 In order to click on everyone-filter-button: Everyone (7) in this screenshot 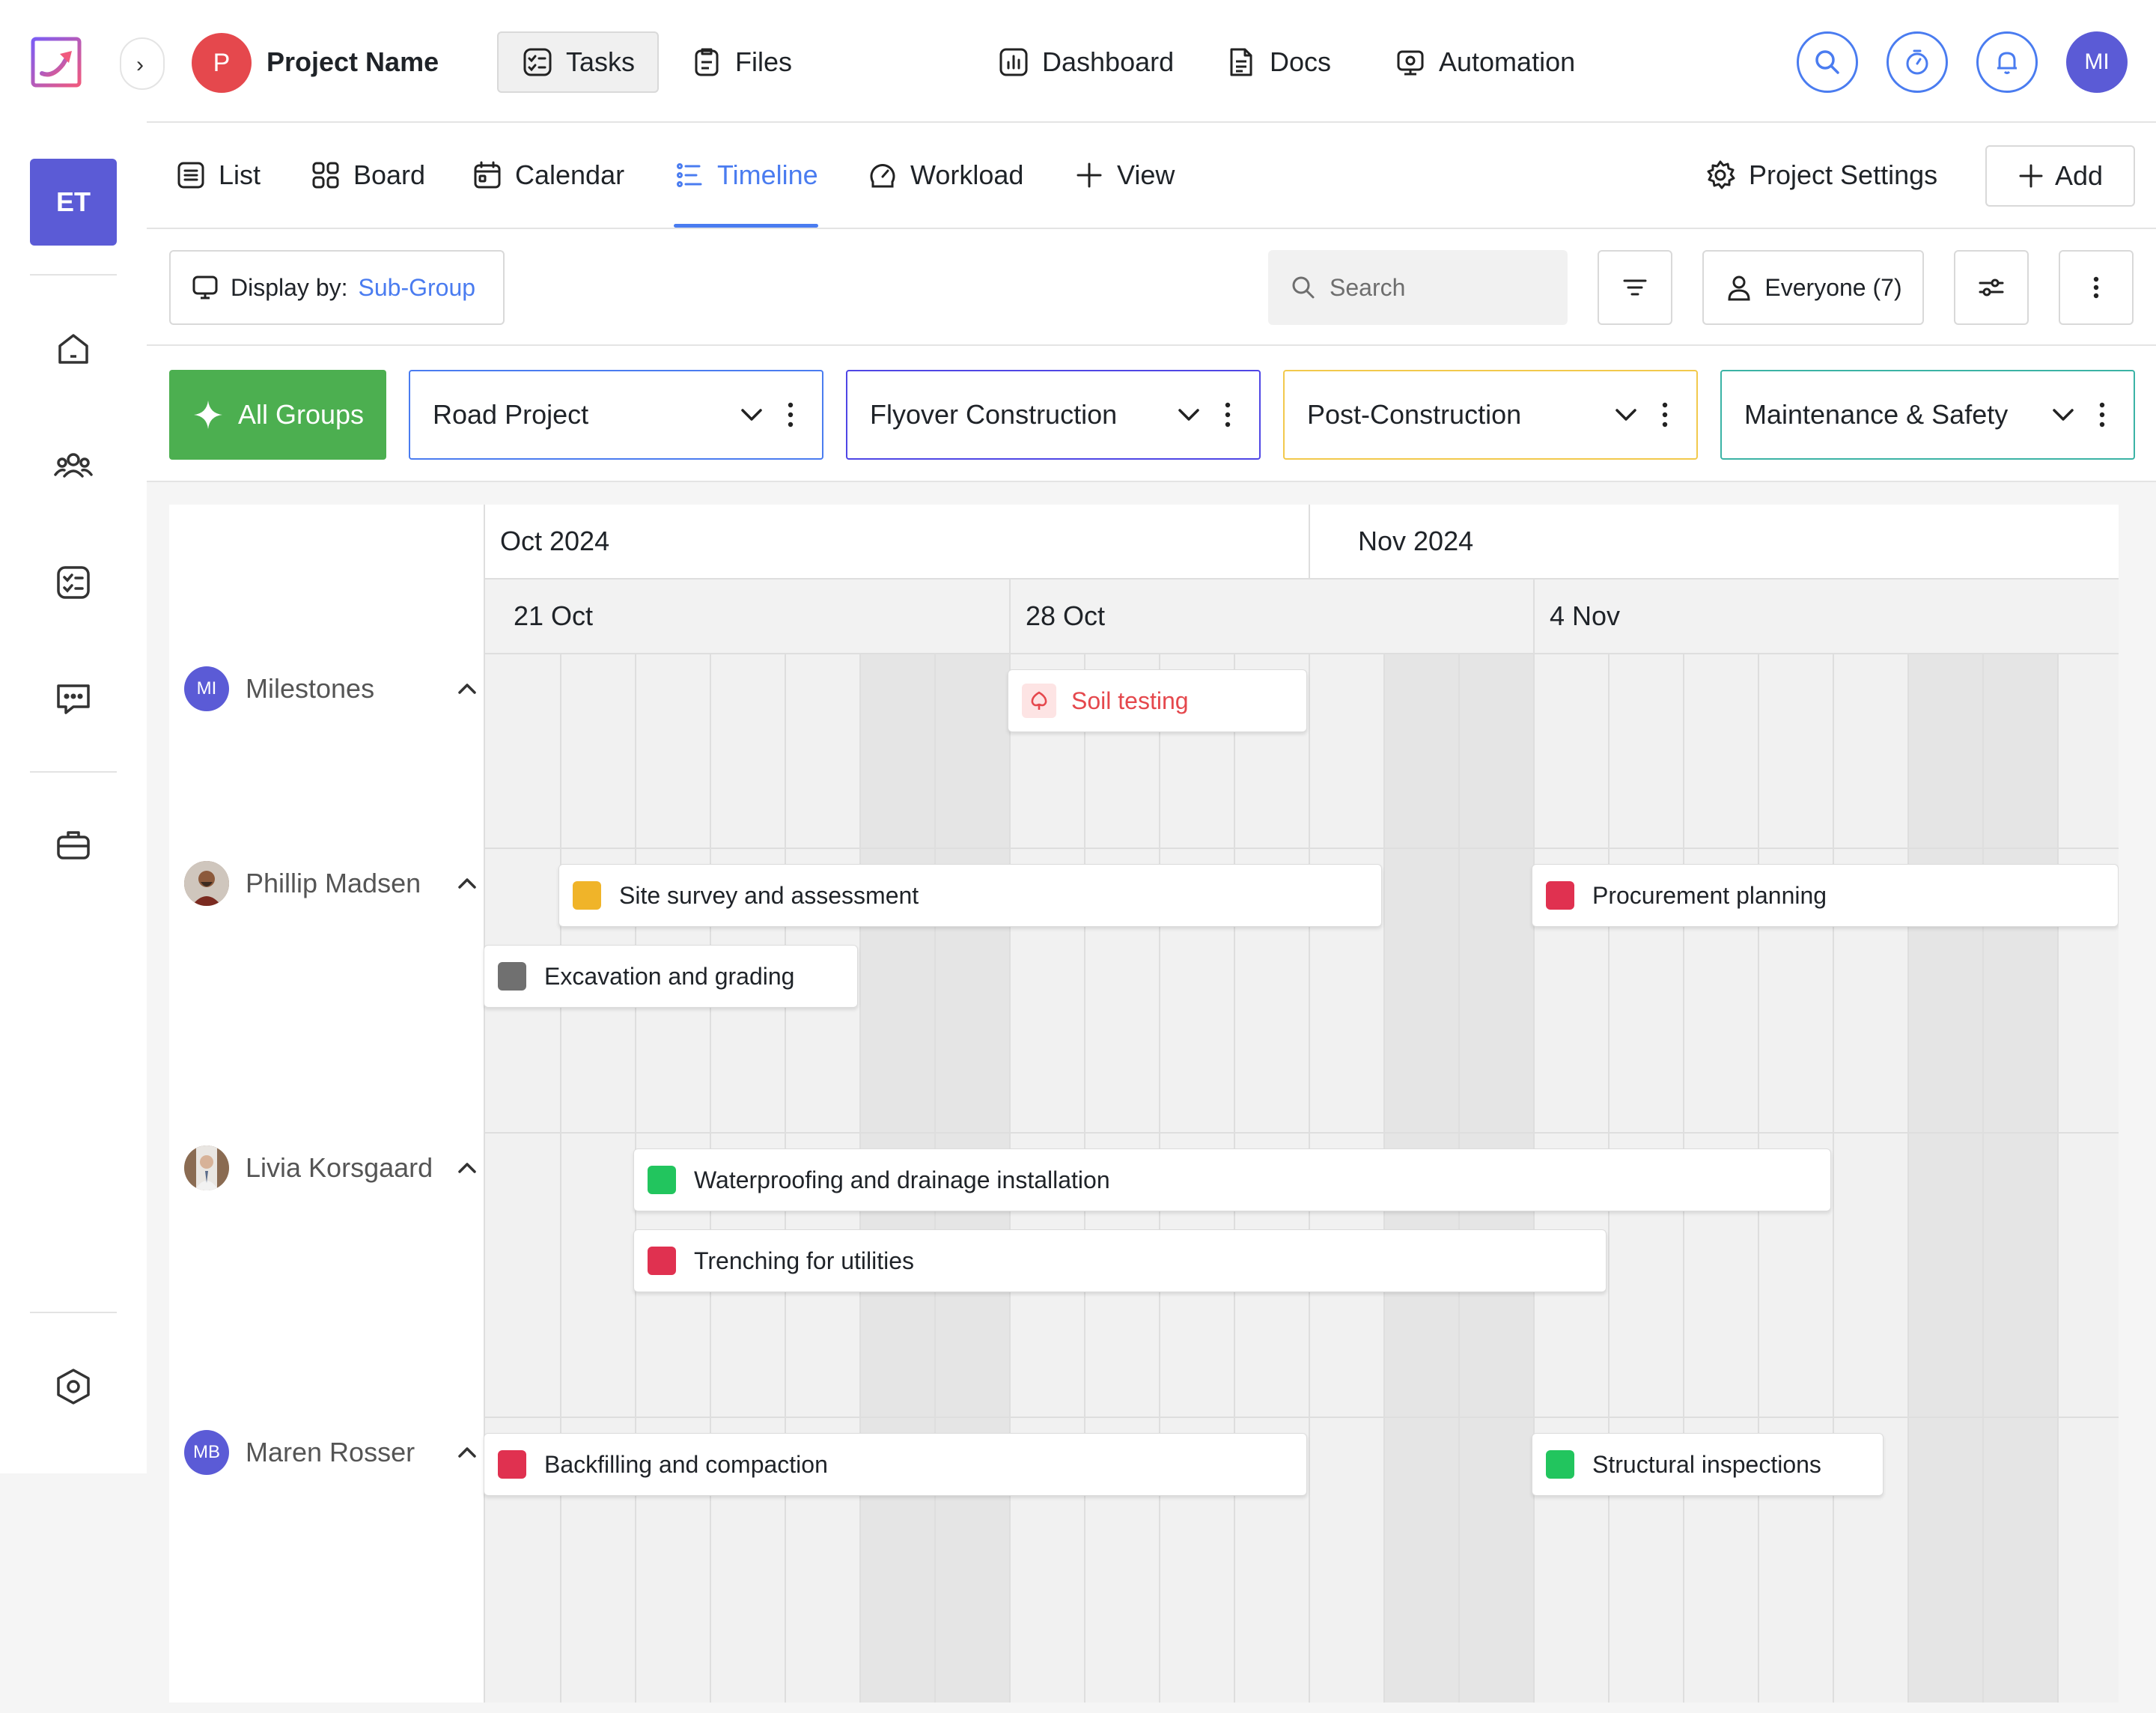, I will do `click(1813, 287)`.